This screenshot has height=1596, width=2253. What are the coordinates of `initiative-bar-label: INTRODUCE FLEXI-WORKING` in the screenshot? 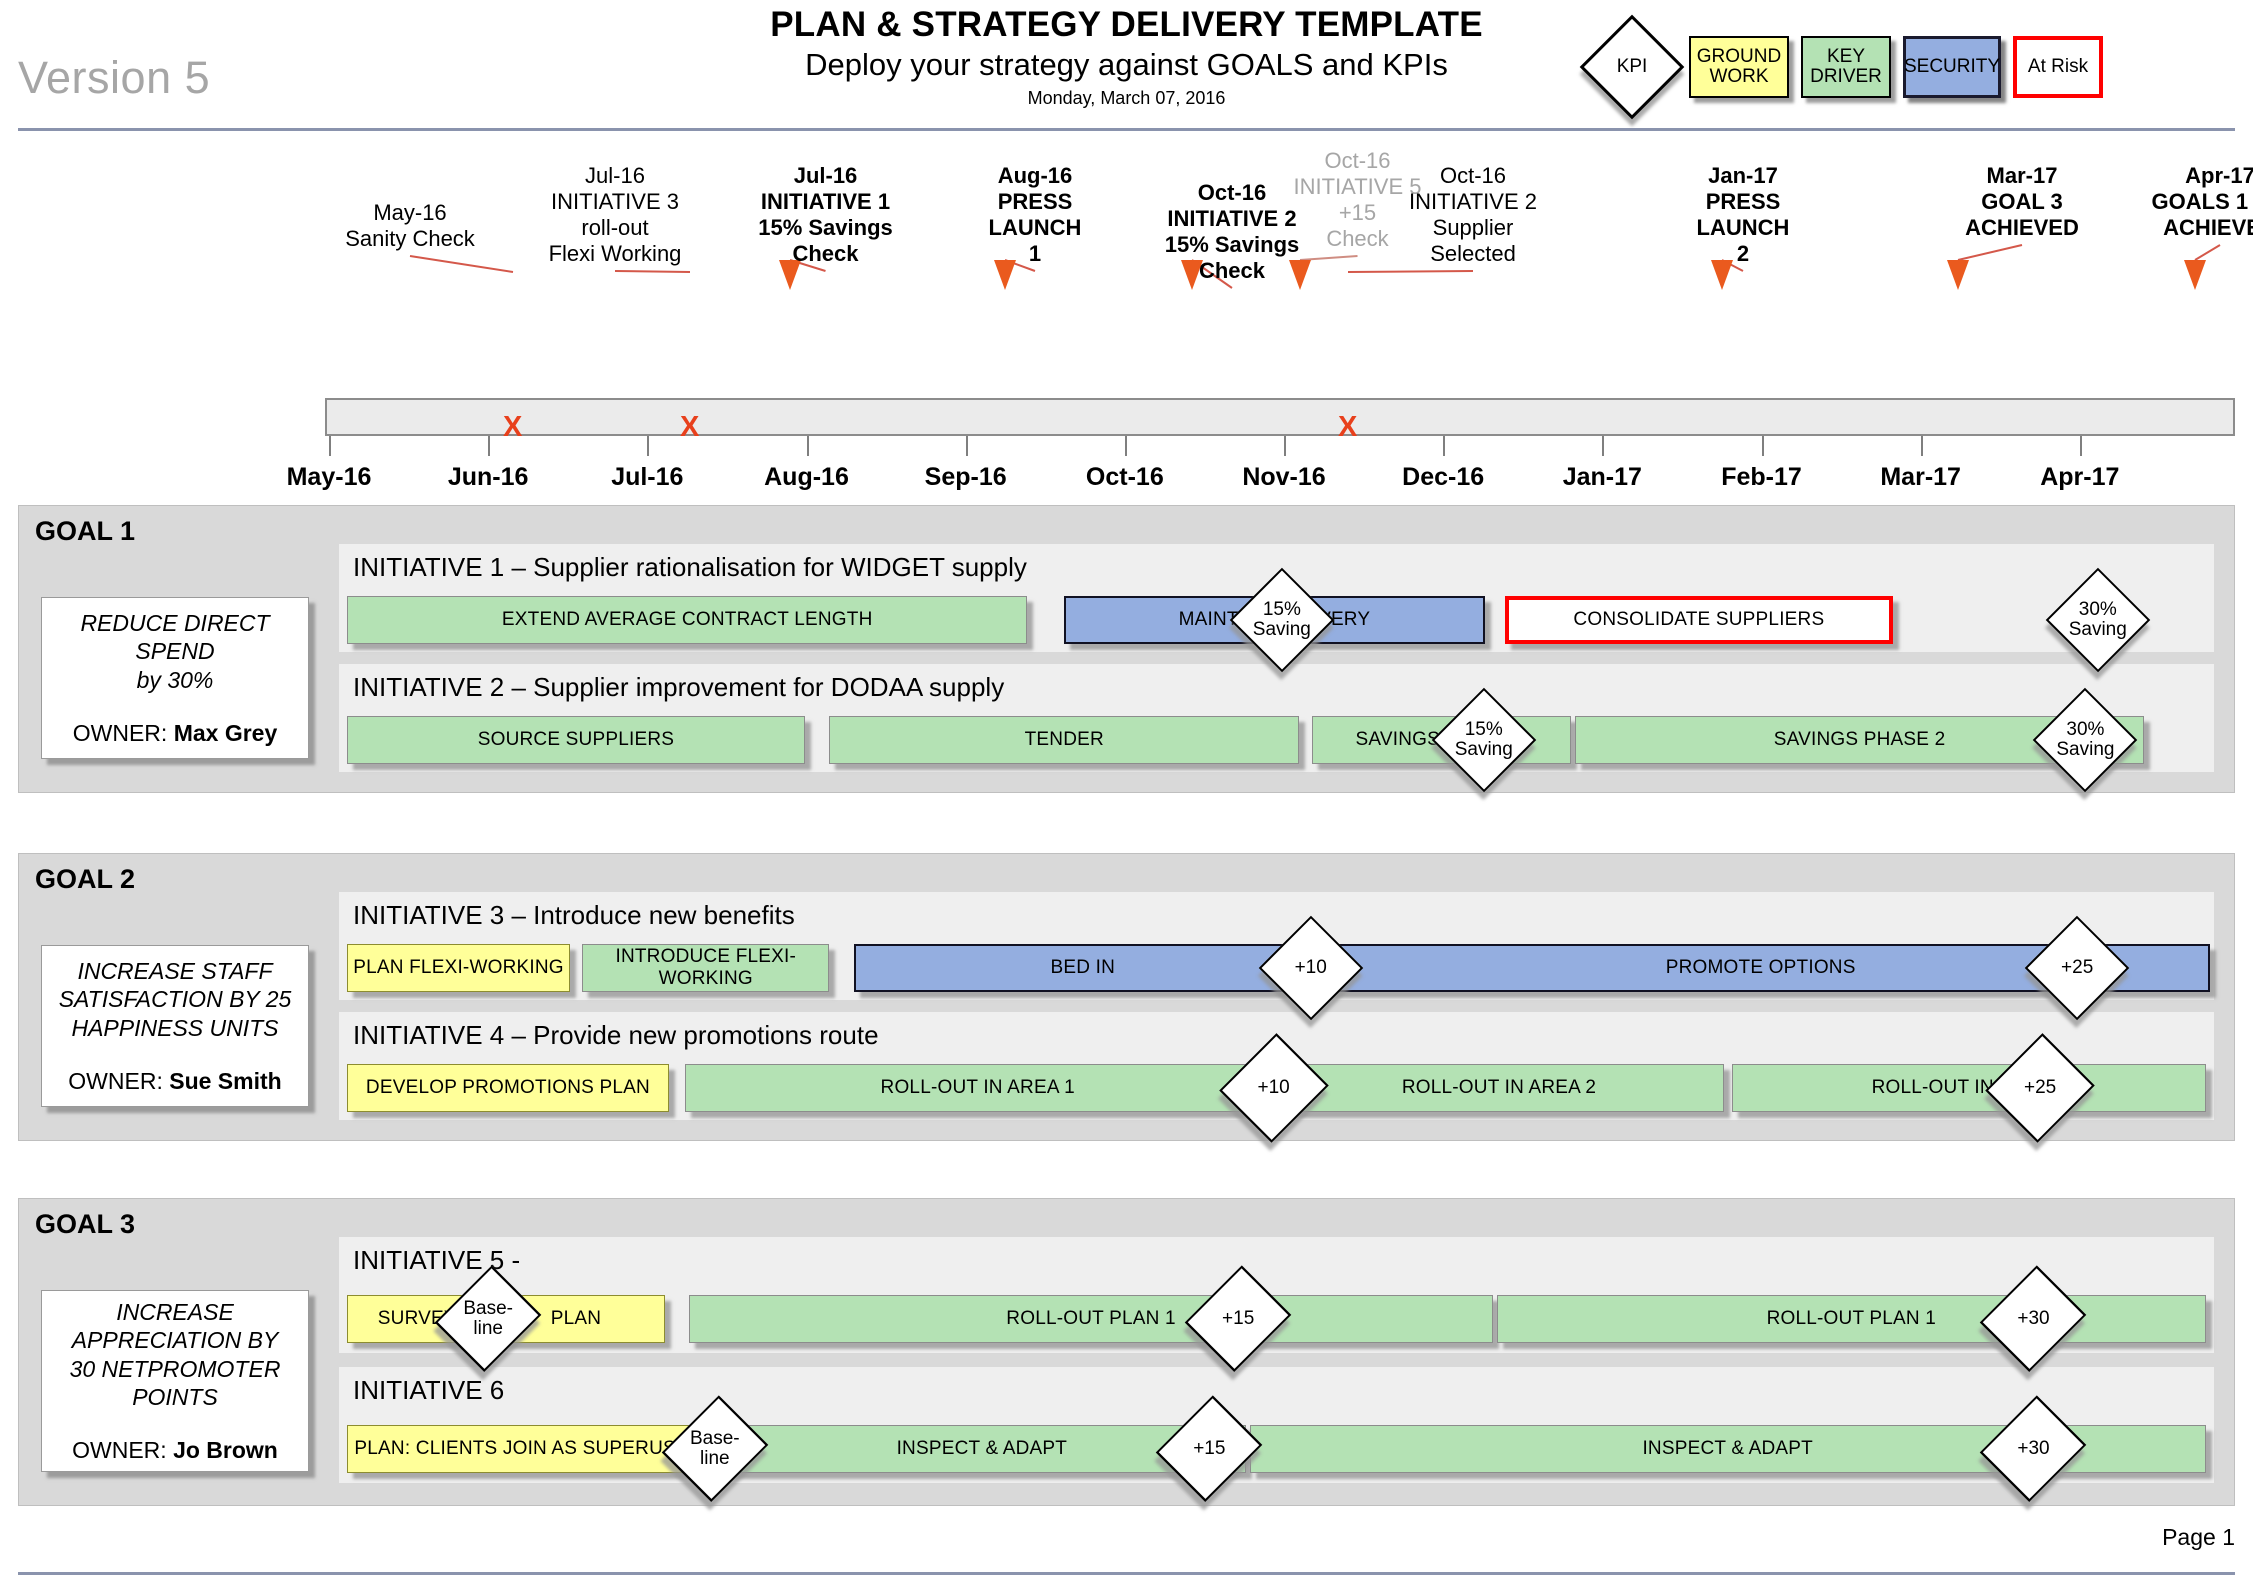 It's located at (706, 967).